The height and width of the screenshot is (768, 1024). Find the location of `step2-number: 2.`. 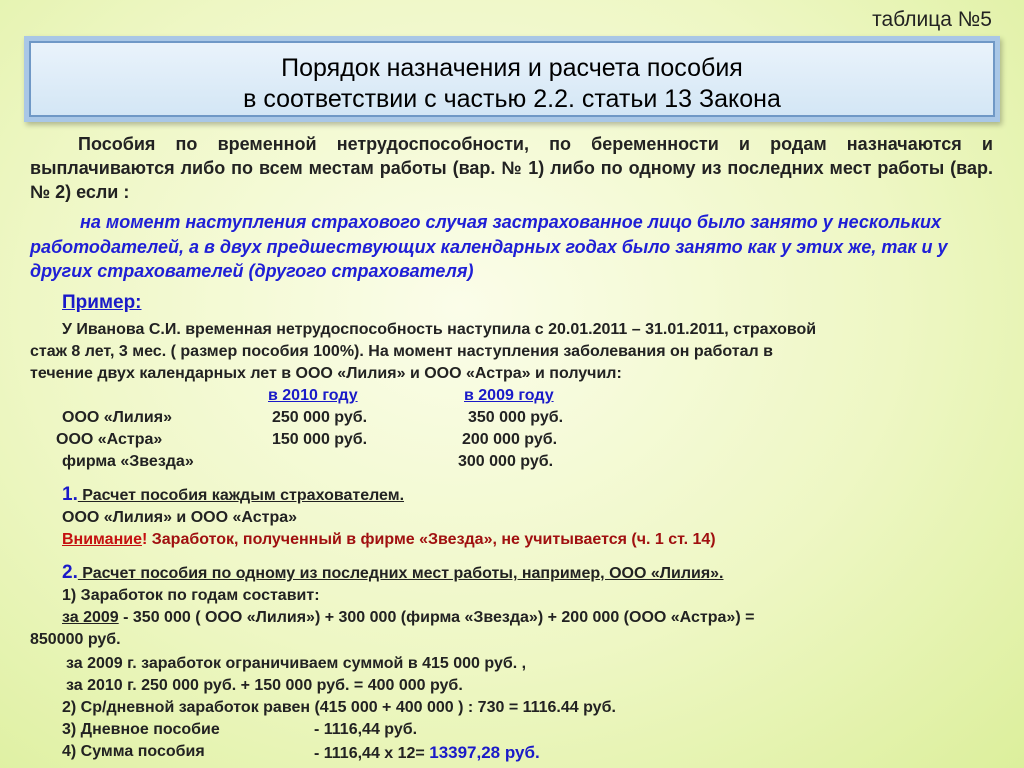

step2-number: 2. is located at coordinates (70, 572).